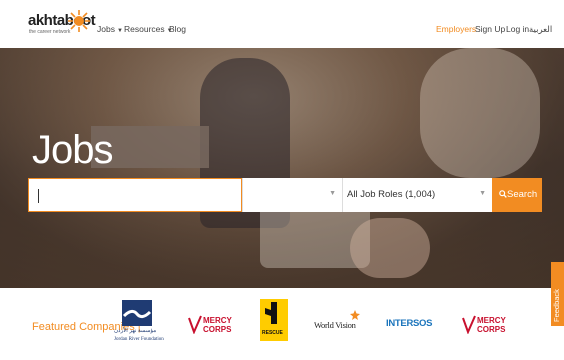 This screenshot has width=564, height=360. What do you see at coordinates (135, 195) in the screenshot?
I see `job-search-input` at bounding box center [135, 195].